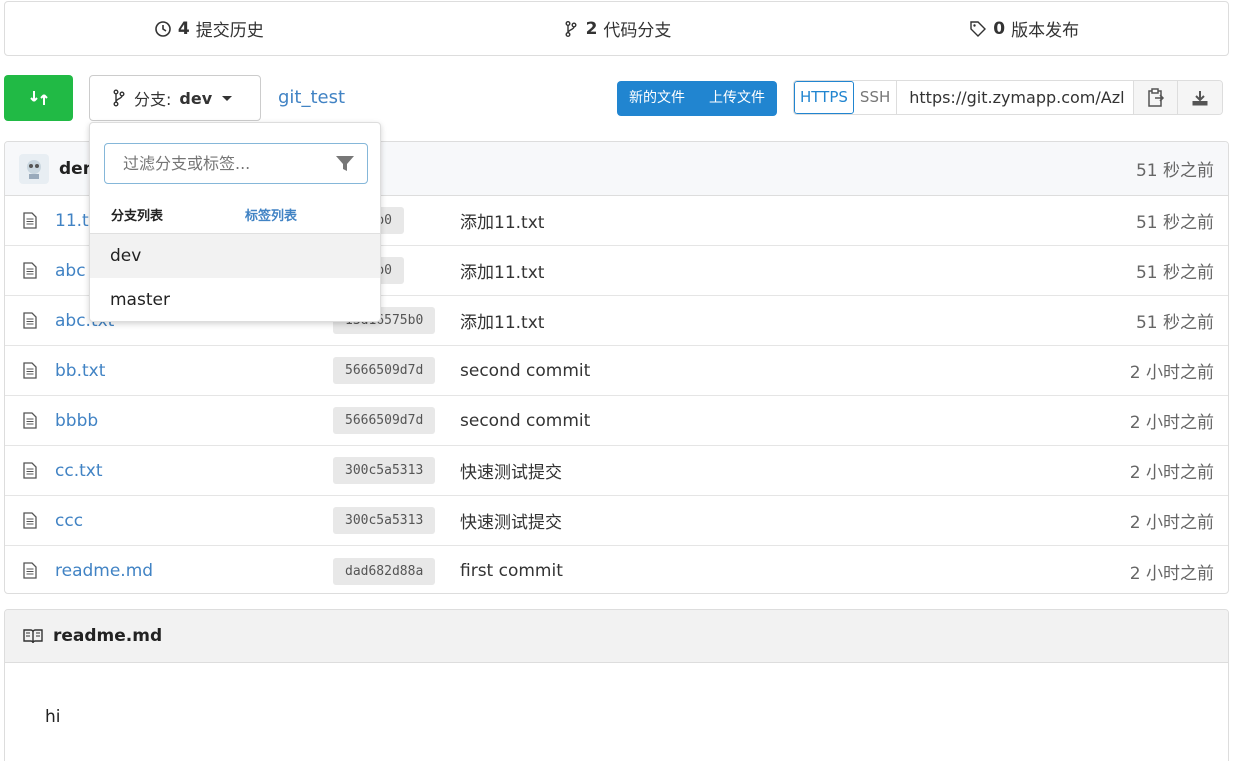 This screenshot has height=761, width=1233. What do you see at coordinates (1174, 171) in the screenshot?
I see `latest-commit-time: 51 秒之前` at bounding box center [1174, 171].